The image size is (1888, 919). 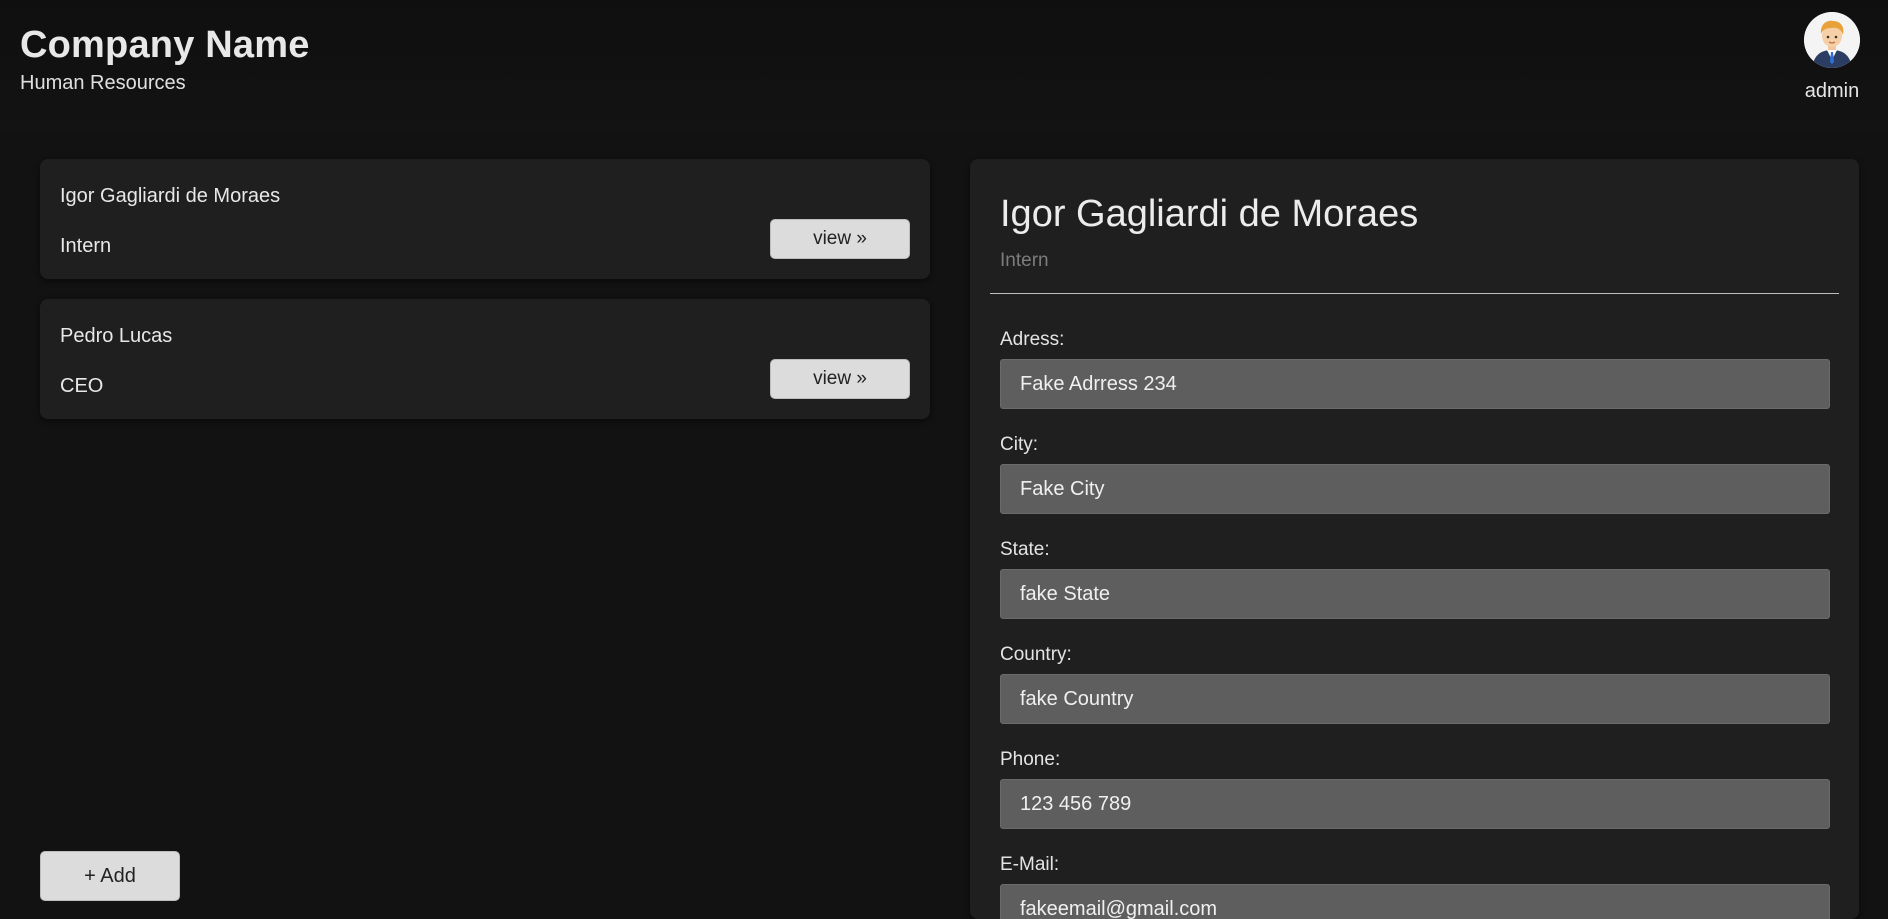 I want to click on state-field-group: State:, so click(x=1415, y=579).